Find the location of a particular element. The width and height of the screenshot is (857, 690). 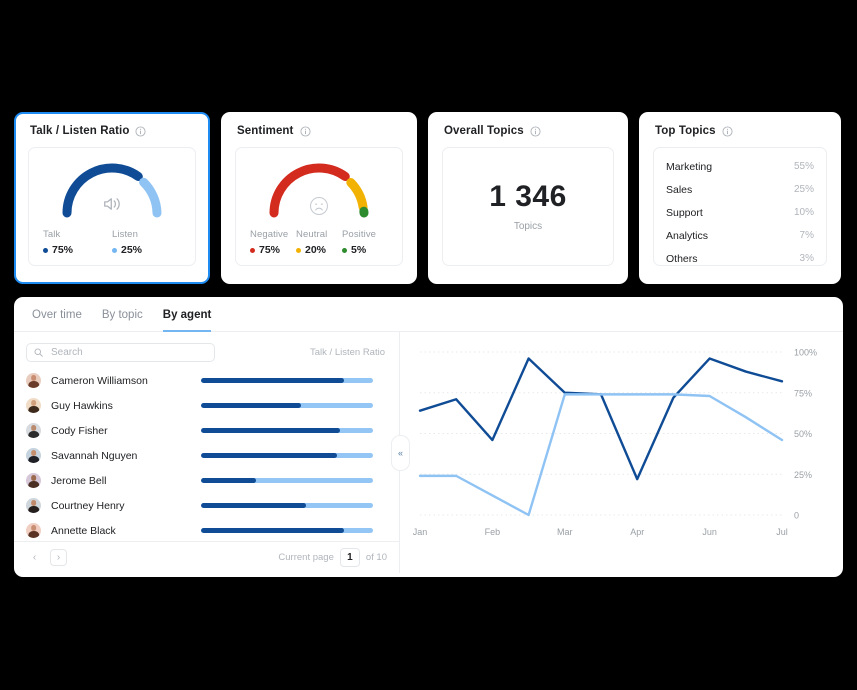

search-box is located at coordinates (120, 352).